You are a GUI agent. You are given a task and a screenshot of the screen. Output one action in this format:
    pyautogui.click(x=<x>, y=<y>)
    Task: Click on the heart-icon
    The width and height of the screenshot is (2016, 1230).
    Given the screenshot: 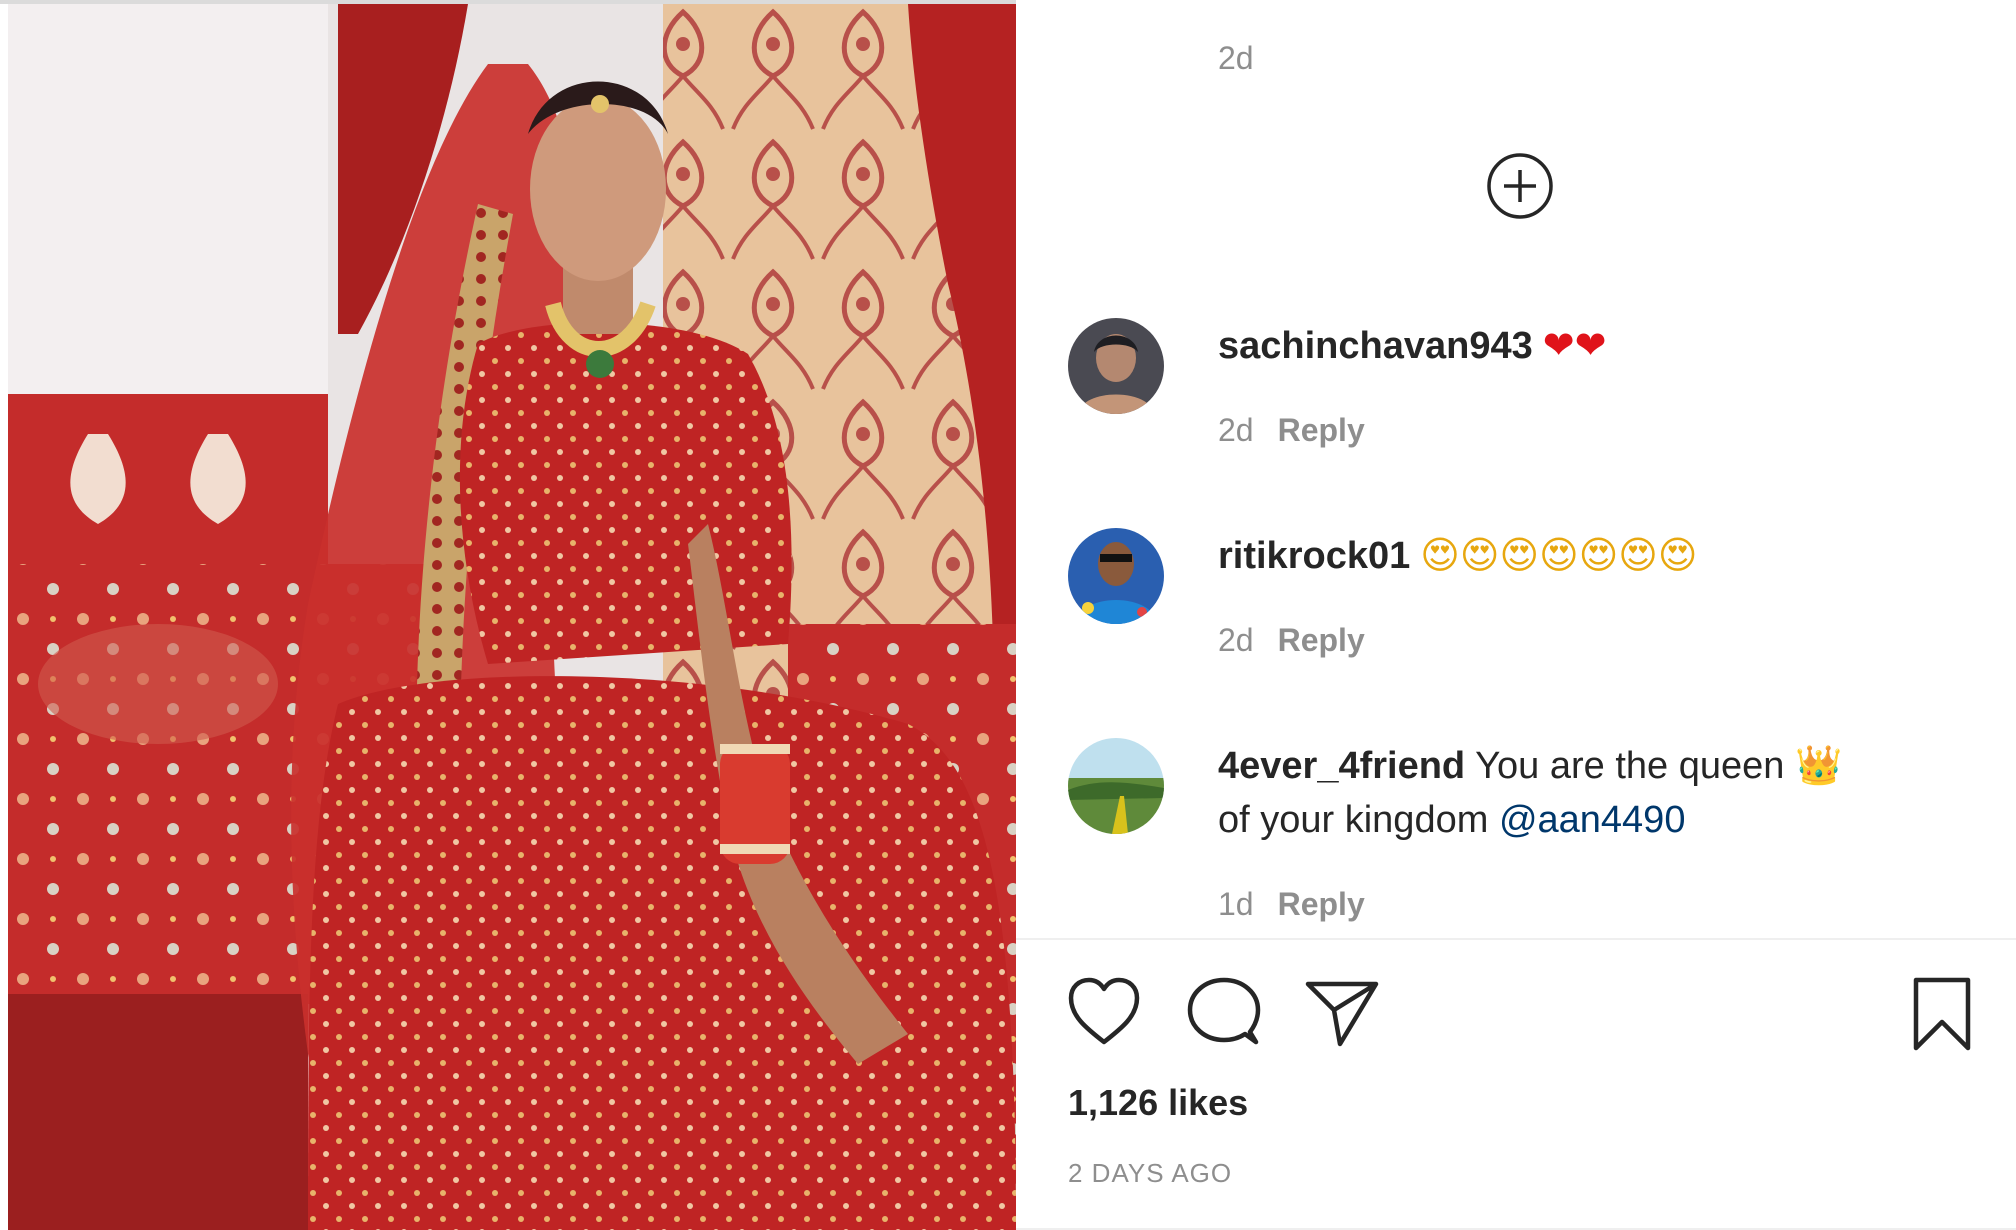 What is the action you would take?
    pyautogui.click(x=1104, y=1011)
    